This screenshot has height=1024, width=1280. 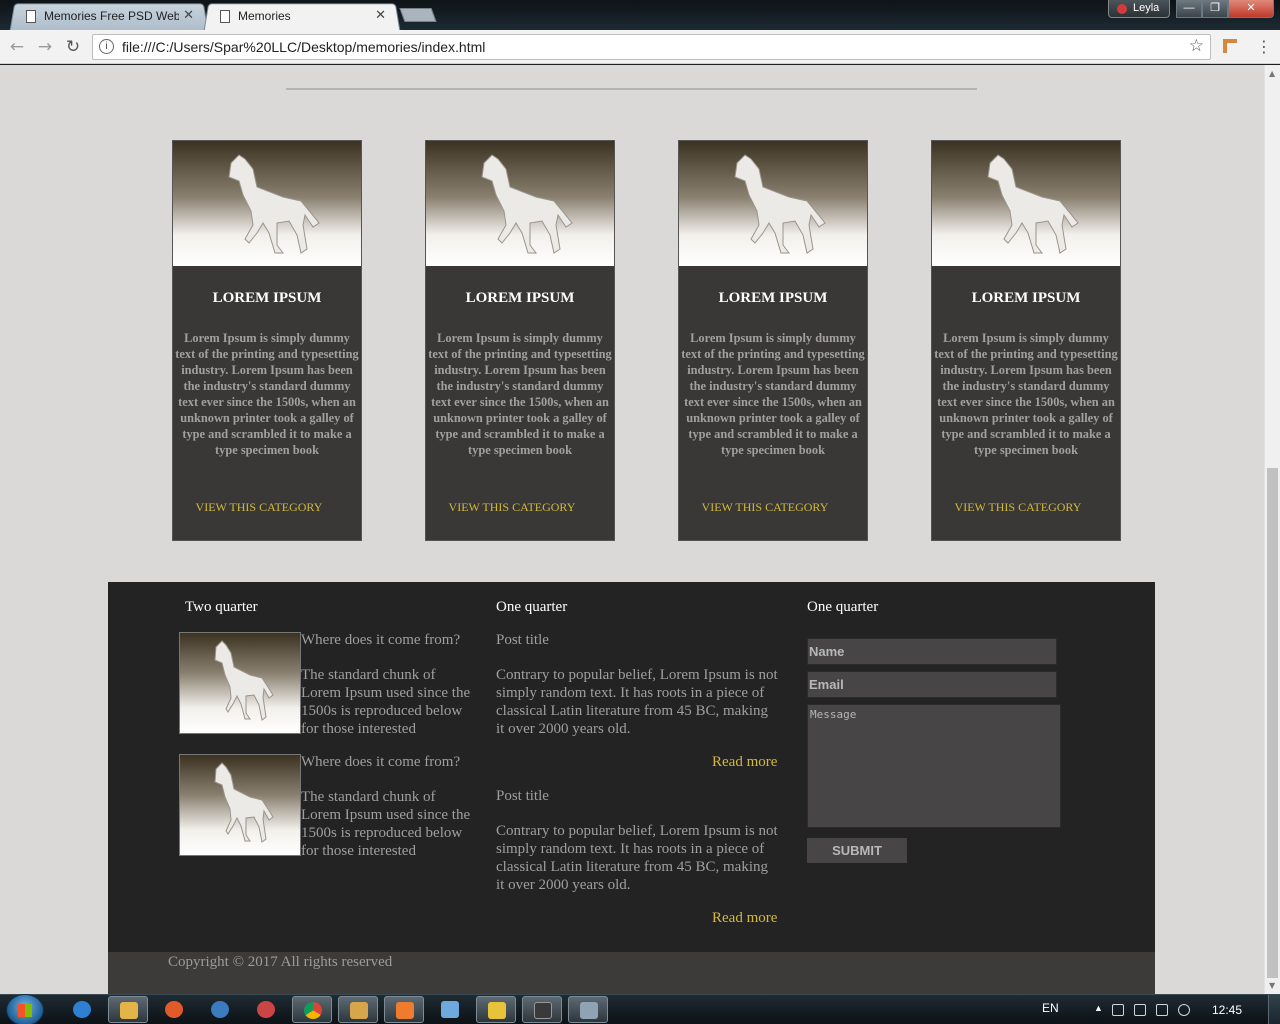 I want to click on window-controls: Leyla — ❐ ✕, so click(x=1191, y=9).